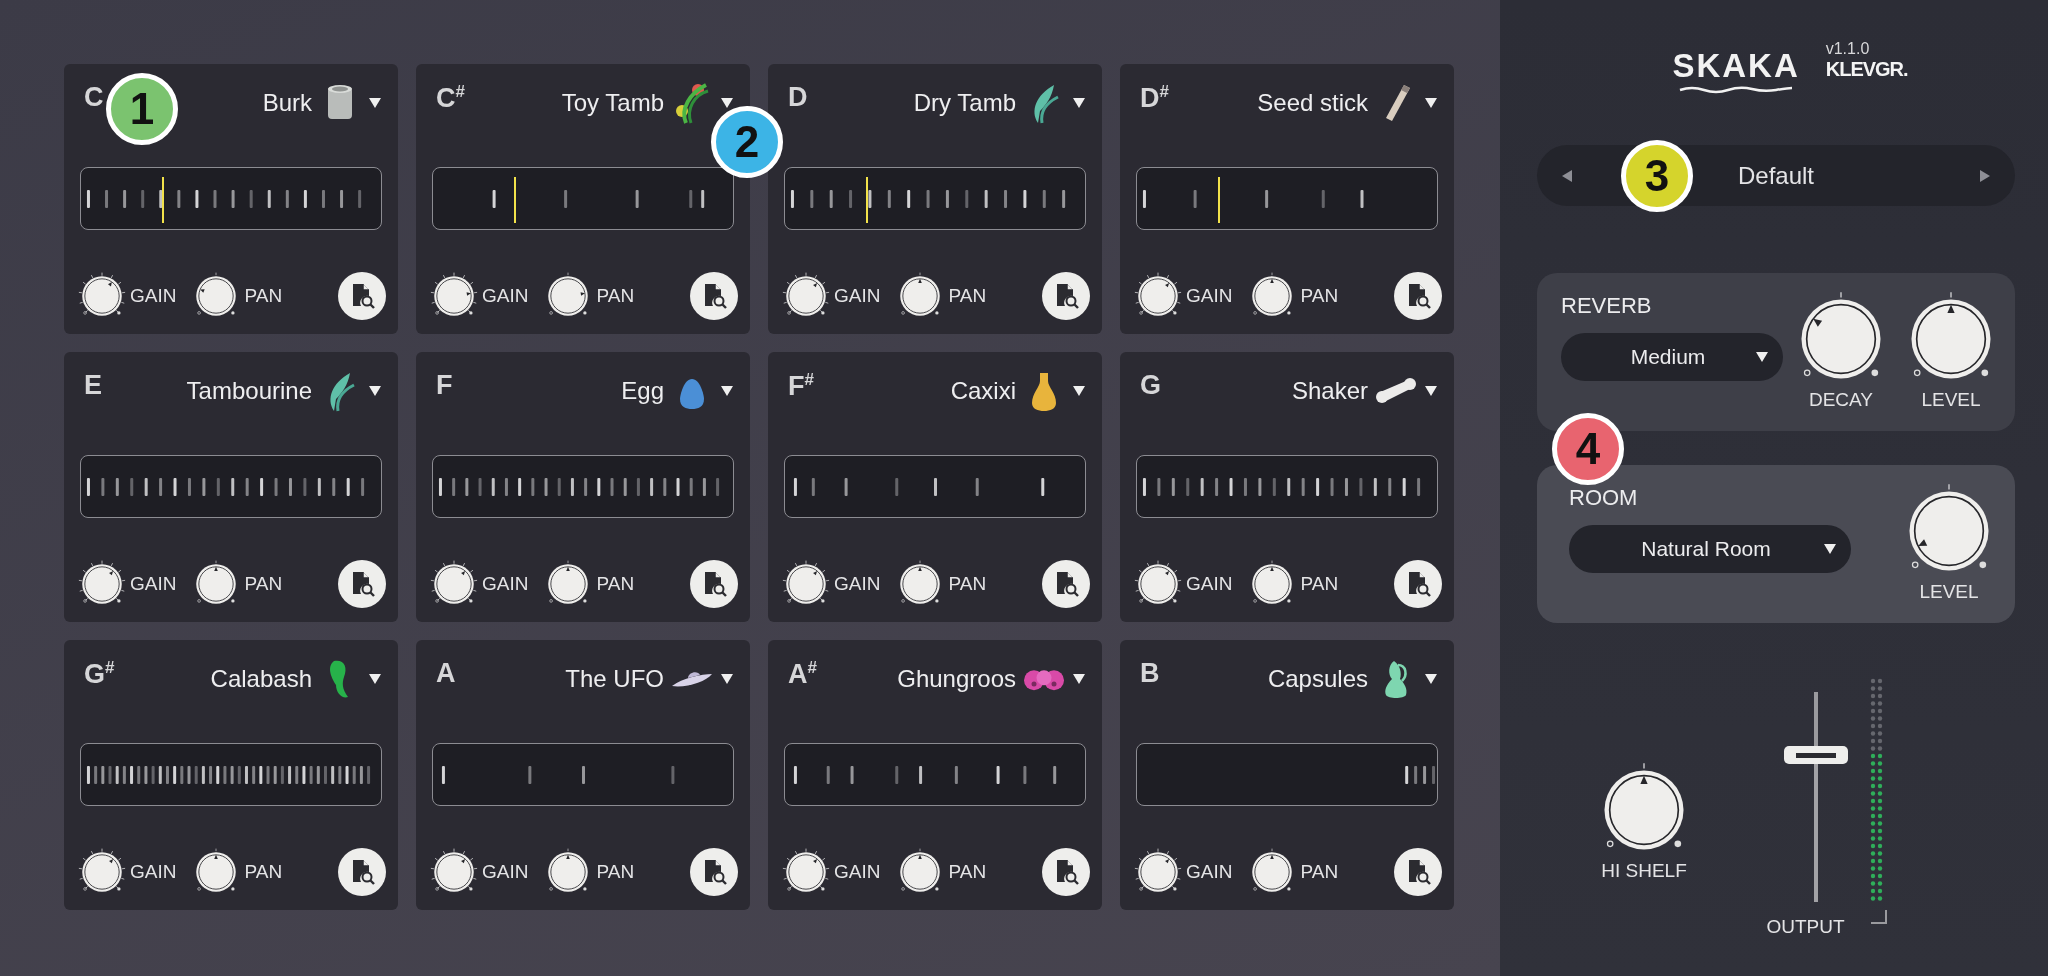 This screenshot has height=976, width=2048. I want to click on instrument-name: Burk, so click(287, 103).